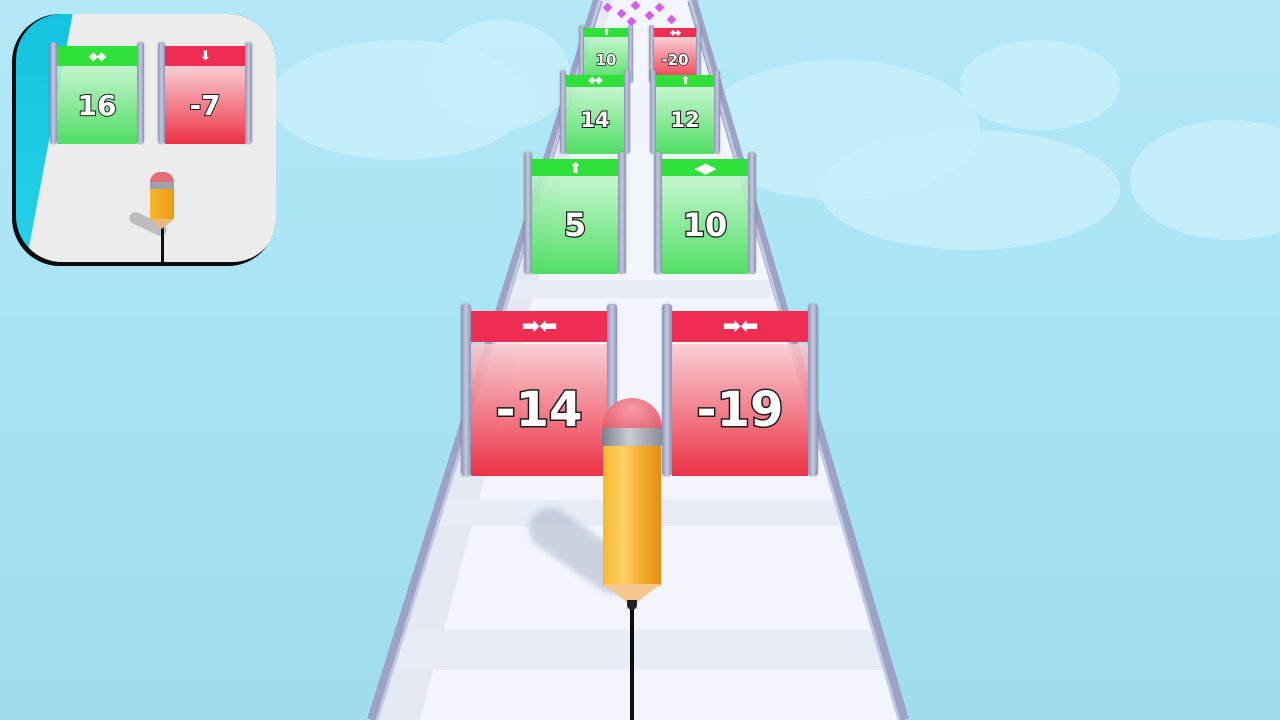 This screenshot has height=720, width=1280. I want to click on gate-symbol: ◀▶, so click(705, 168).